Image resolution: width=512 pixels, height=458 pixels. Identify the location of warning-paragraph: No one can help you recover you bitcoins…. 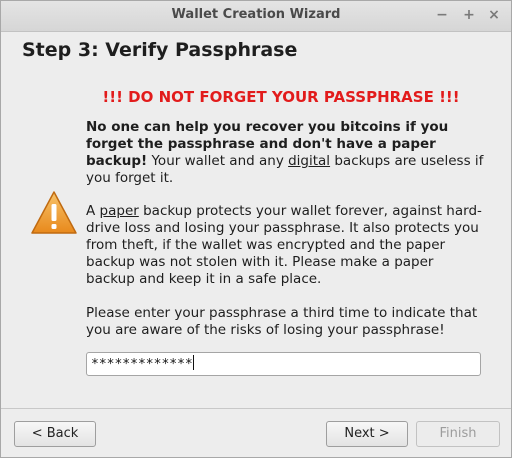
(286, 153).